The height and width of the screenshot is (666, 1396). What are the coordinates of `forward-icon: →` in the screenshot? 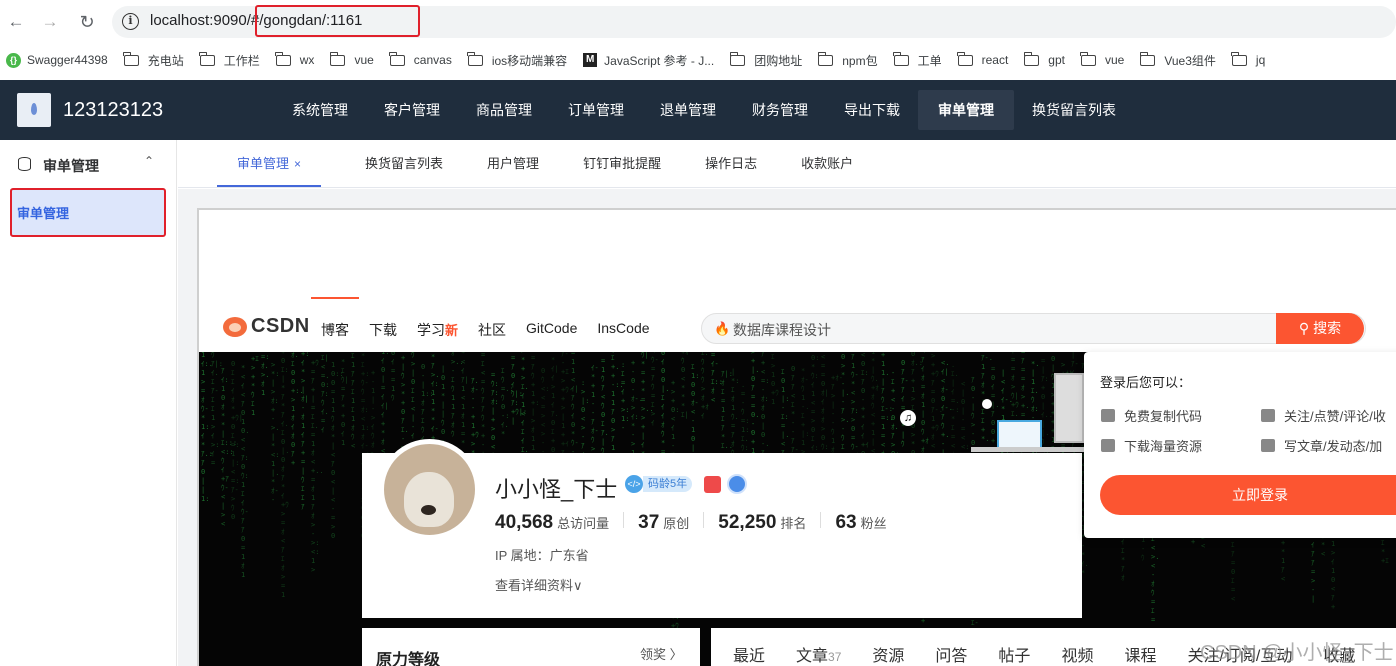 It's located at (50, 22).